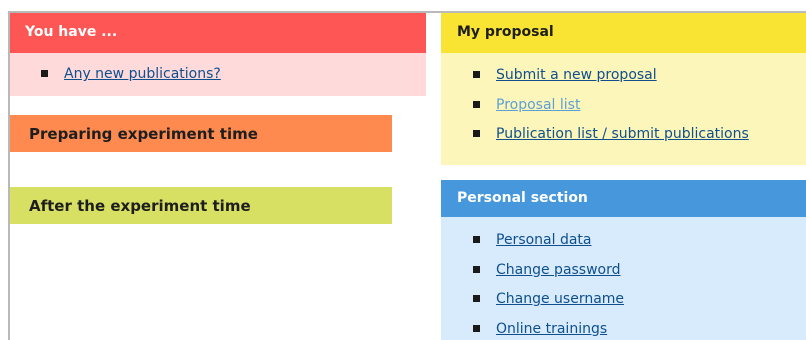 Image resolution: width=806 pixels, height=340 pixels. Describe the element at coordinates (505, 32) in the screenshot. I see `my-proposal-title: My proposal` at that location.